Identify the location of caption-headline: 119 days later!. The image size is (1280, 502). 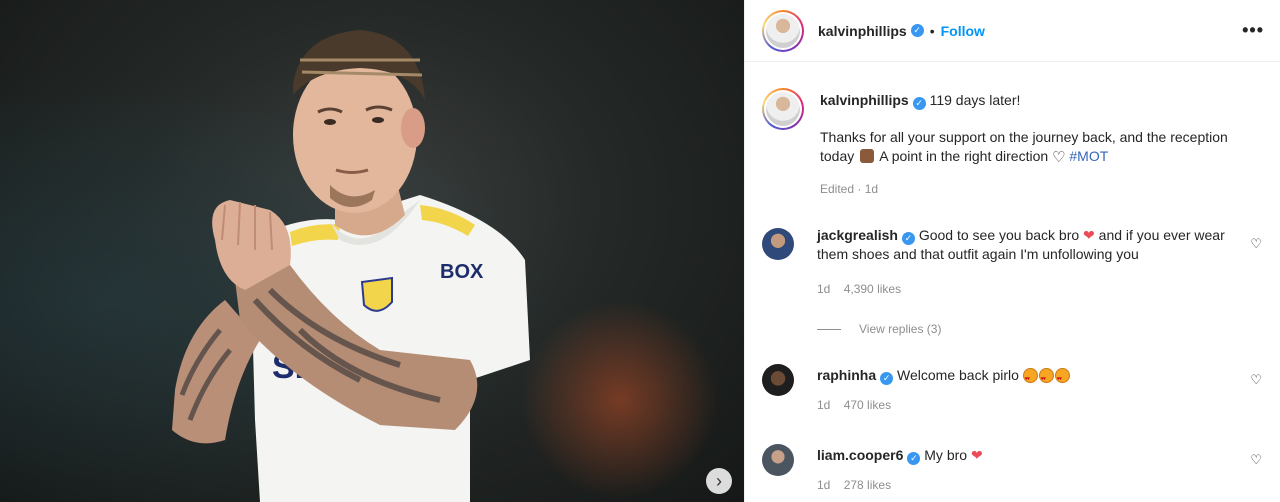
(975, 100).